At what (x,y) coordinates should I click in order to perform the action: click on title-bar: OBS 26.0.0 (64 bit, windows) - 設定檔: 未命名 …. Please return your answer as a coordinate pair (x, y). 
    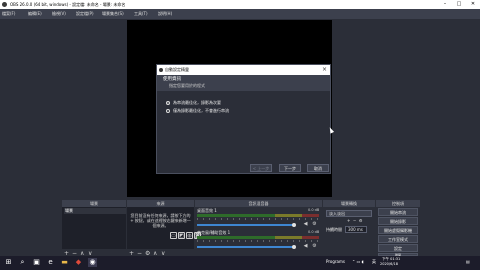
    Looking at the image, I should click on (240, 4).